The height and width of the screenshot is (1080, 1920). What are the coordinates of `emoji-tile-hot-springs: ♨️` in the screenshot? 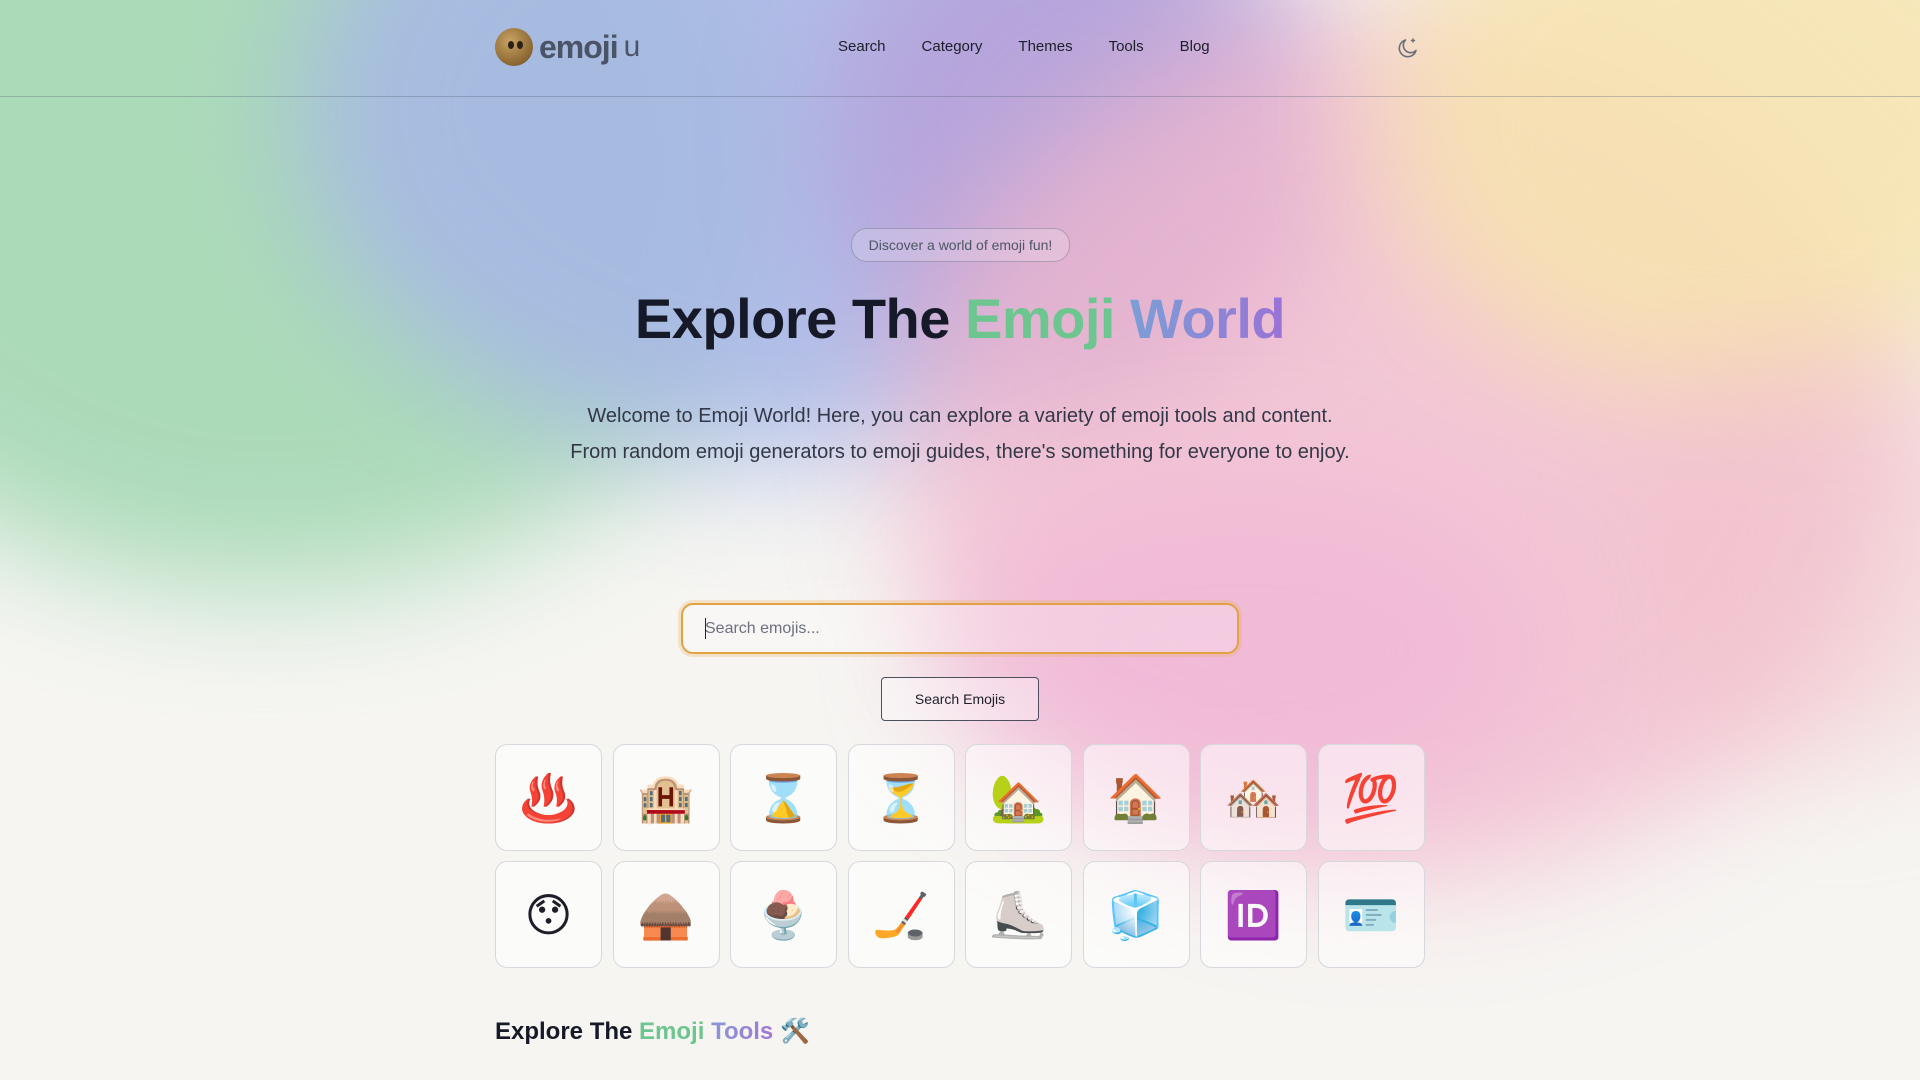 It's located at (548, 797).